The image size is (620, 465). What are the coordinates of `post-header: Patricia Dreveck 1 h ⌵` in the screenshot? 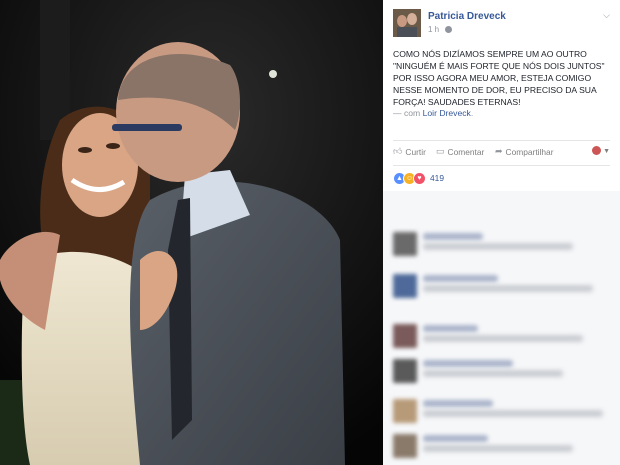 It's located at (501, 22).